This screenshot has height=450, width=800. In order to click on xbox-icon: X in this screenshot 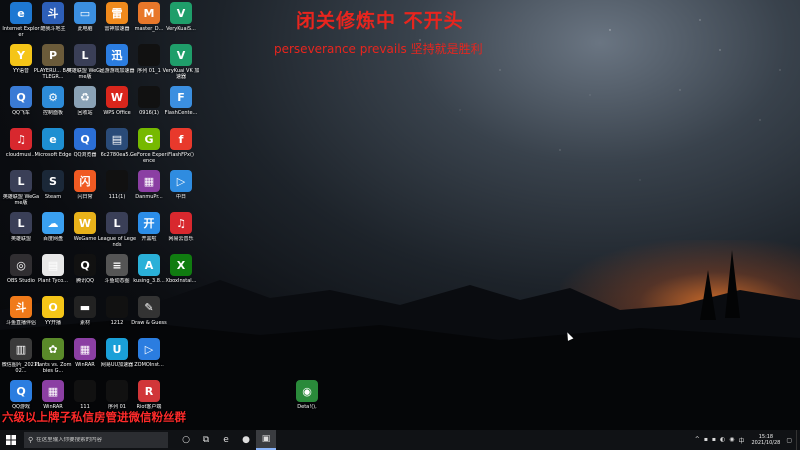, I will do `click(181, 265)`.